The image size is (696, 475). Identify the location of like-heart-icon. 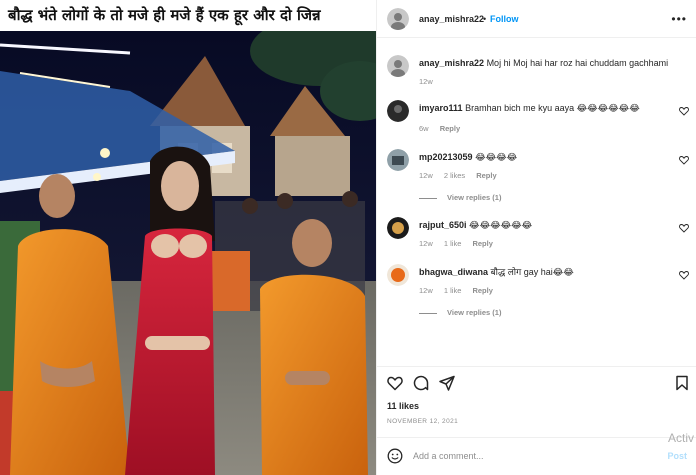
(395, 383).